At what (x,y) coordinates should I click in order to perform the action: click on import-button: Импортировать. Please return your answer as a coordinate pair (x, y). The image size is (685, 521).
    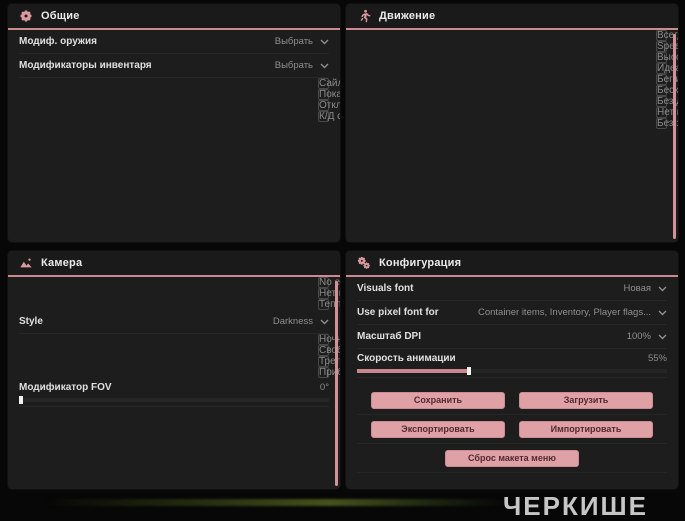
    Looking at the image, I should click on (586, 429).